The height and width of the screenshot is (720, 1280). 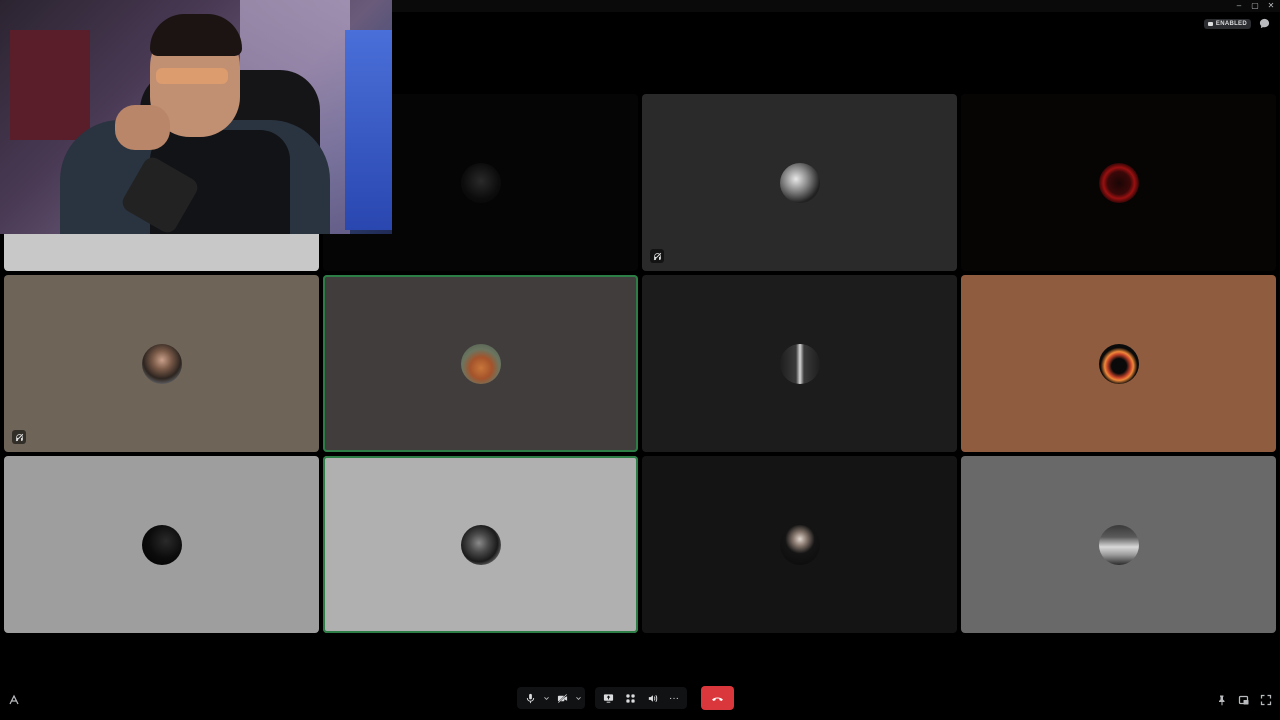 I want to click on microphone-button, so click(x=530, y=698).